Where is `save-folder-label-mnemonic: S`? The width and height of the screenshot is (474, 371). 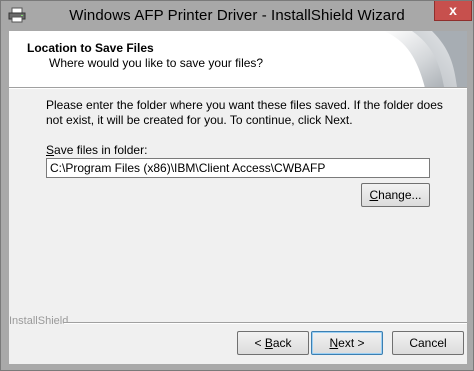
save-folder-label-mnemonic: S is located at coordinates (50, 150).